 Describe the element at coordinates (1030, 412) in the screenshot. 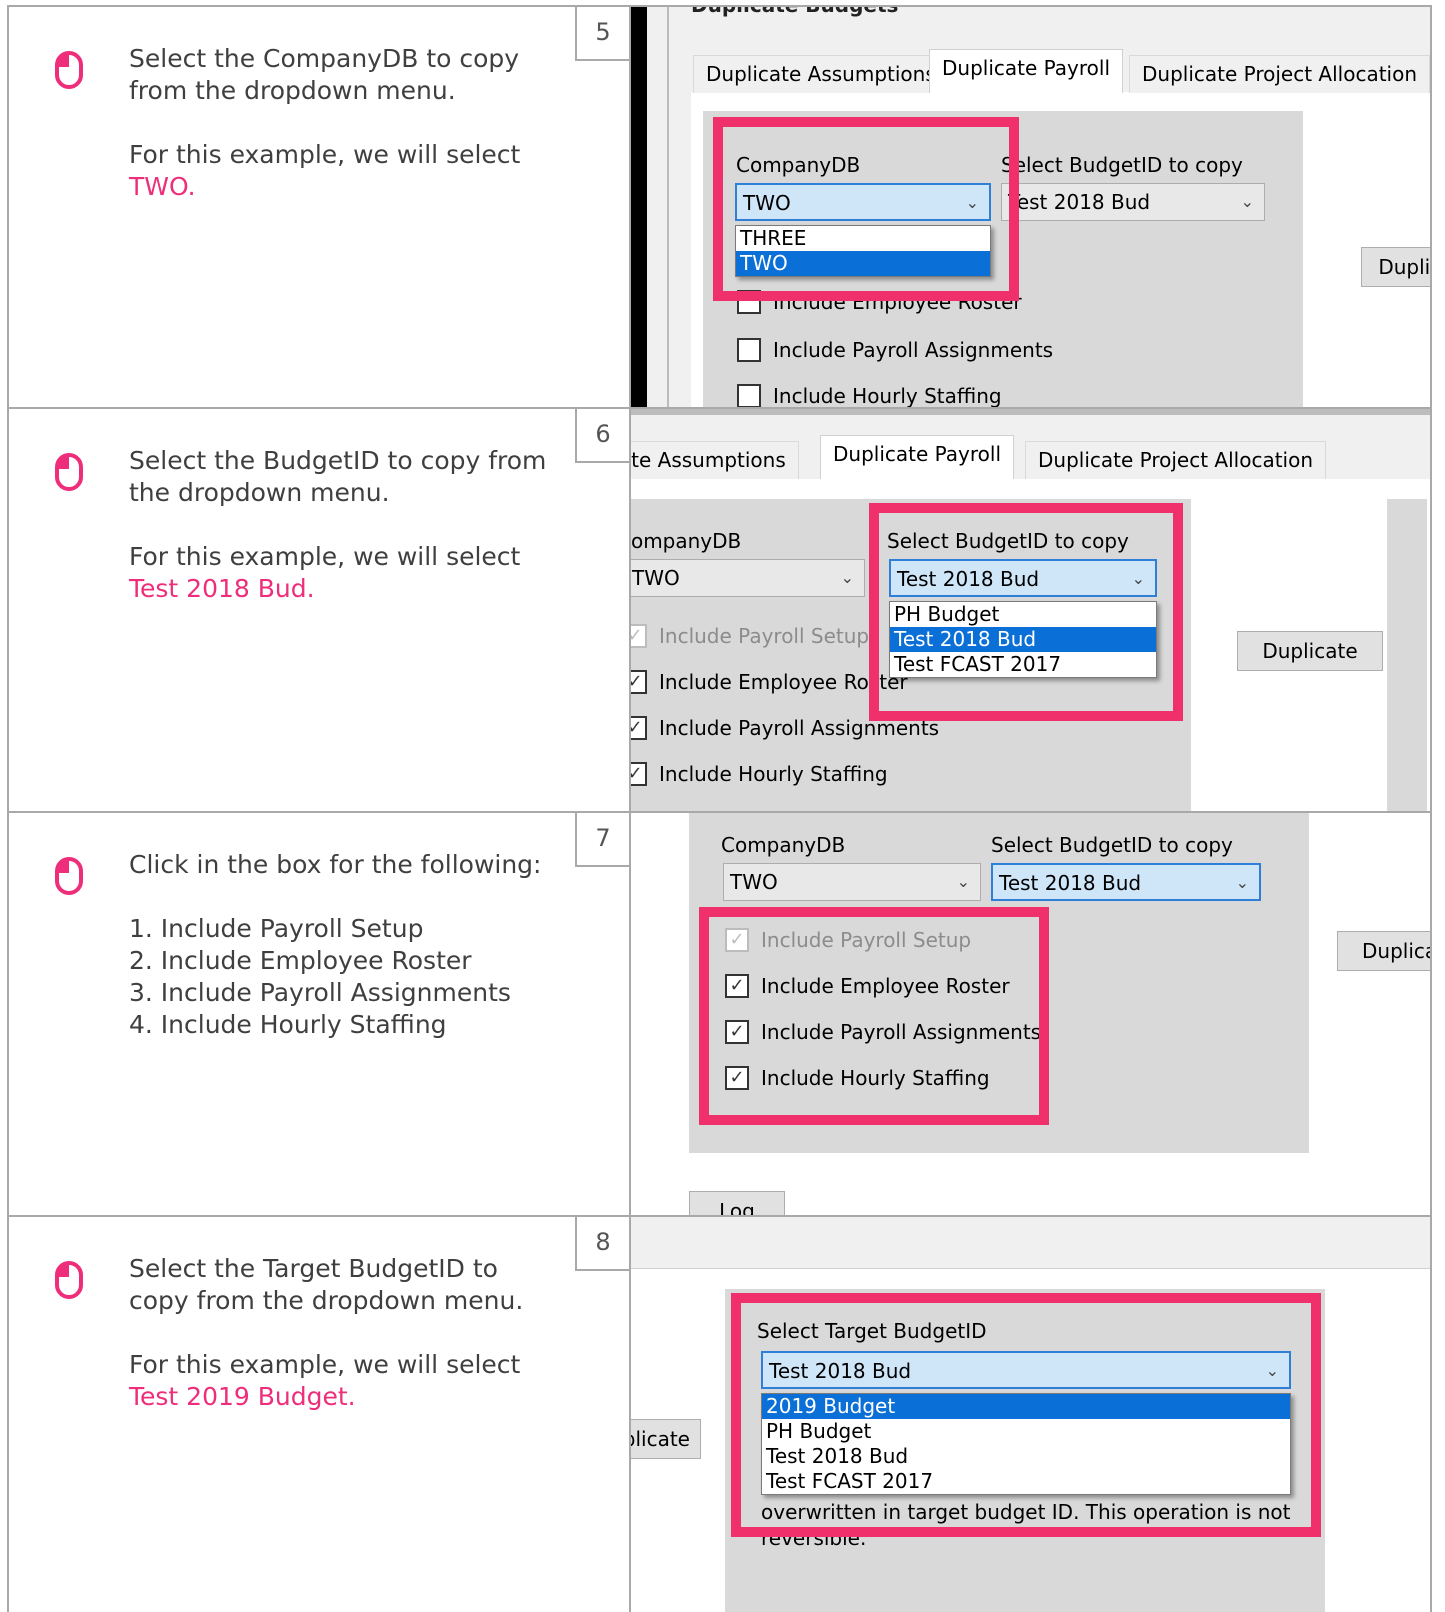

I see `top-strip` at that location.